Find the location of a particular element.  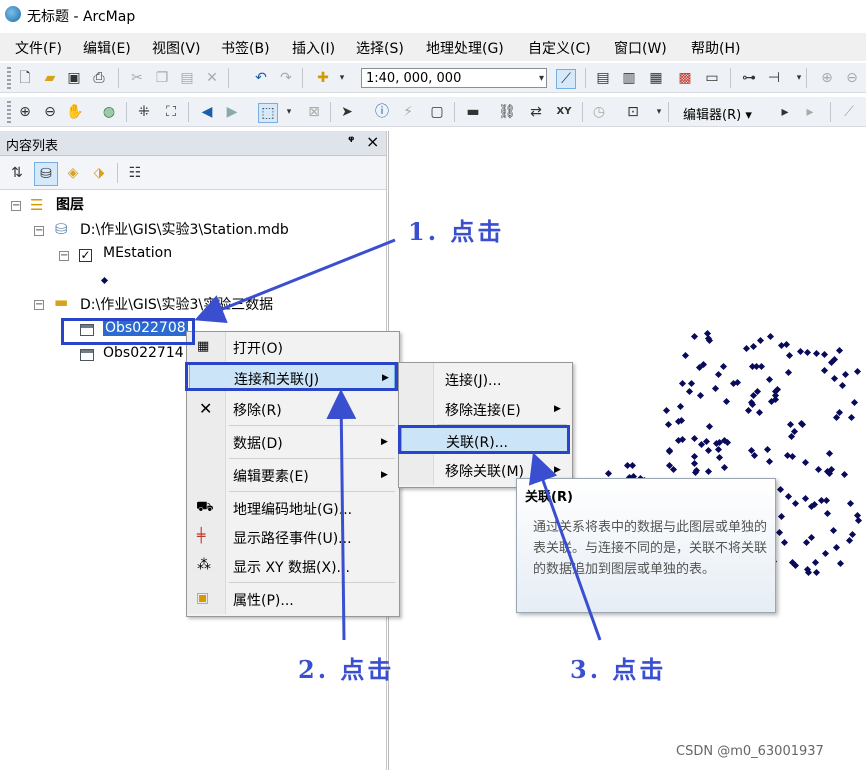

arrow-step2 is located at coordinates (341, 515).